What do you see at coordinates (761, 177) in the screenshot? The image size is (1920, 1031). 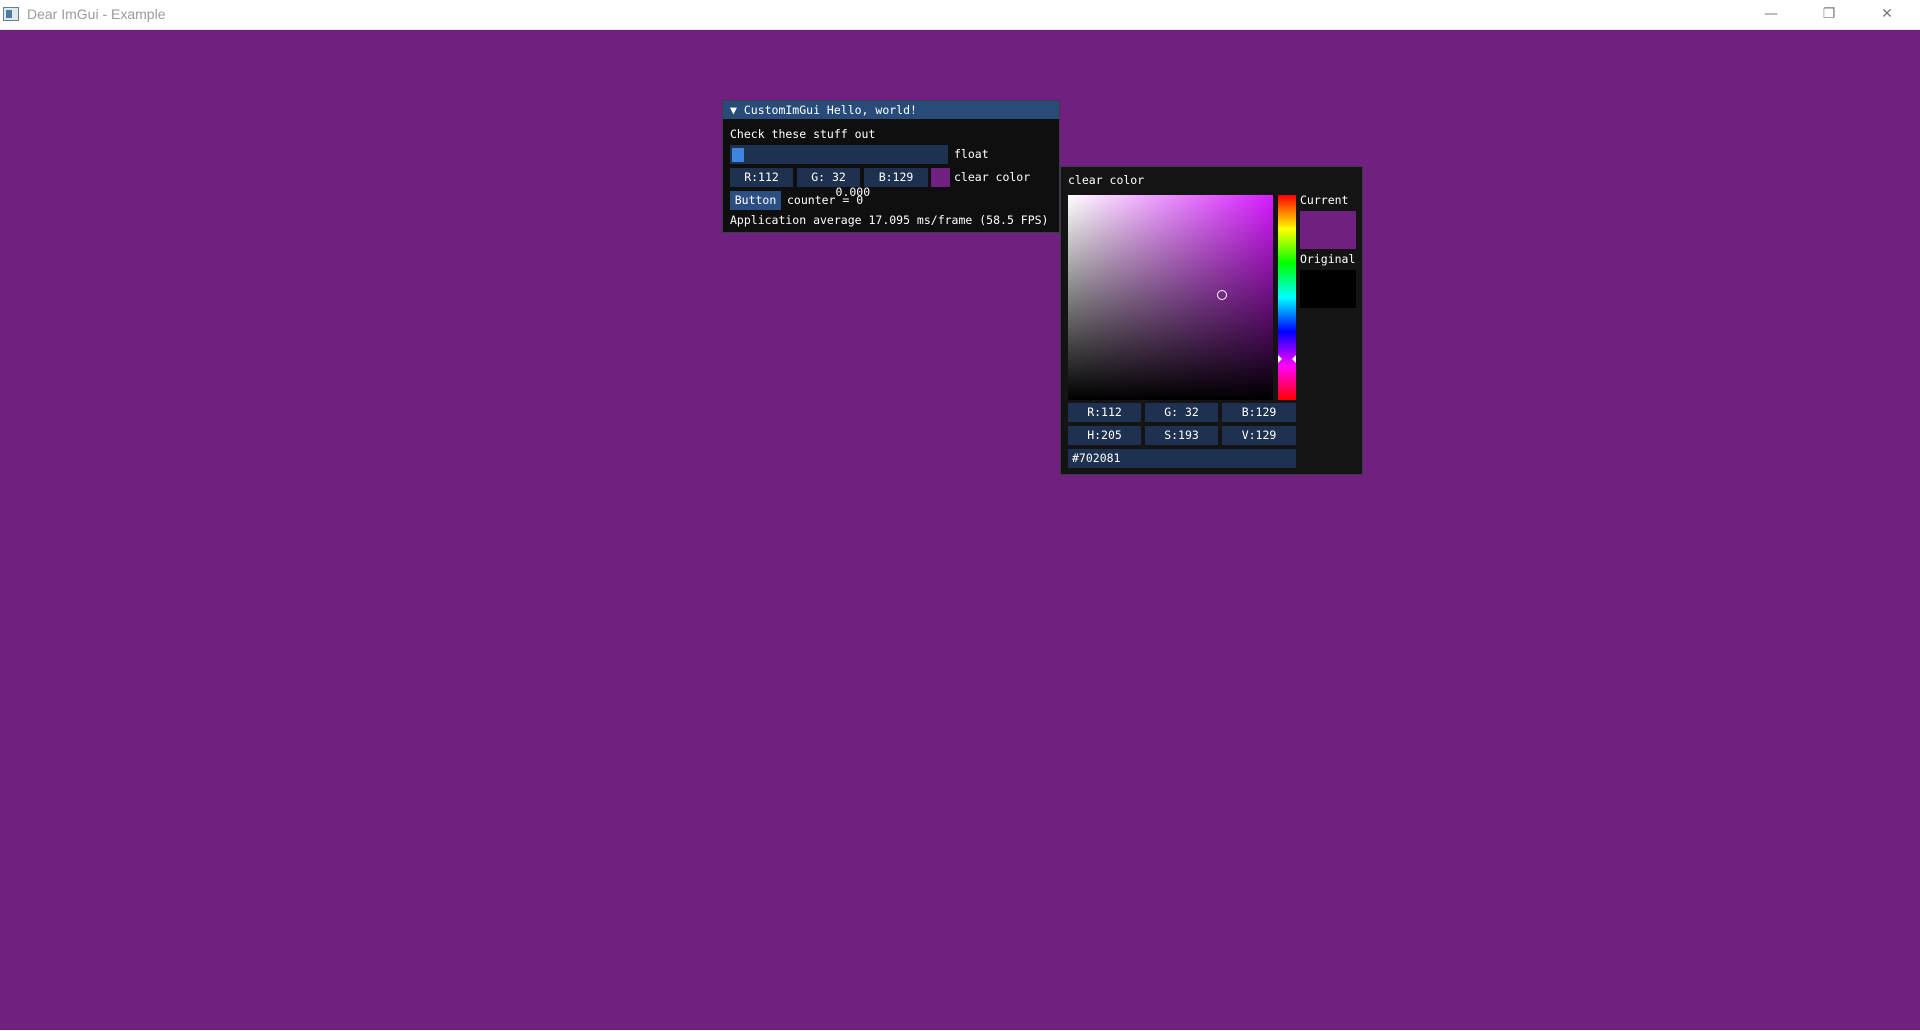 I see `color-r-field: R:112` at bounding box center [761, 177].